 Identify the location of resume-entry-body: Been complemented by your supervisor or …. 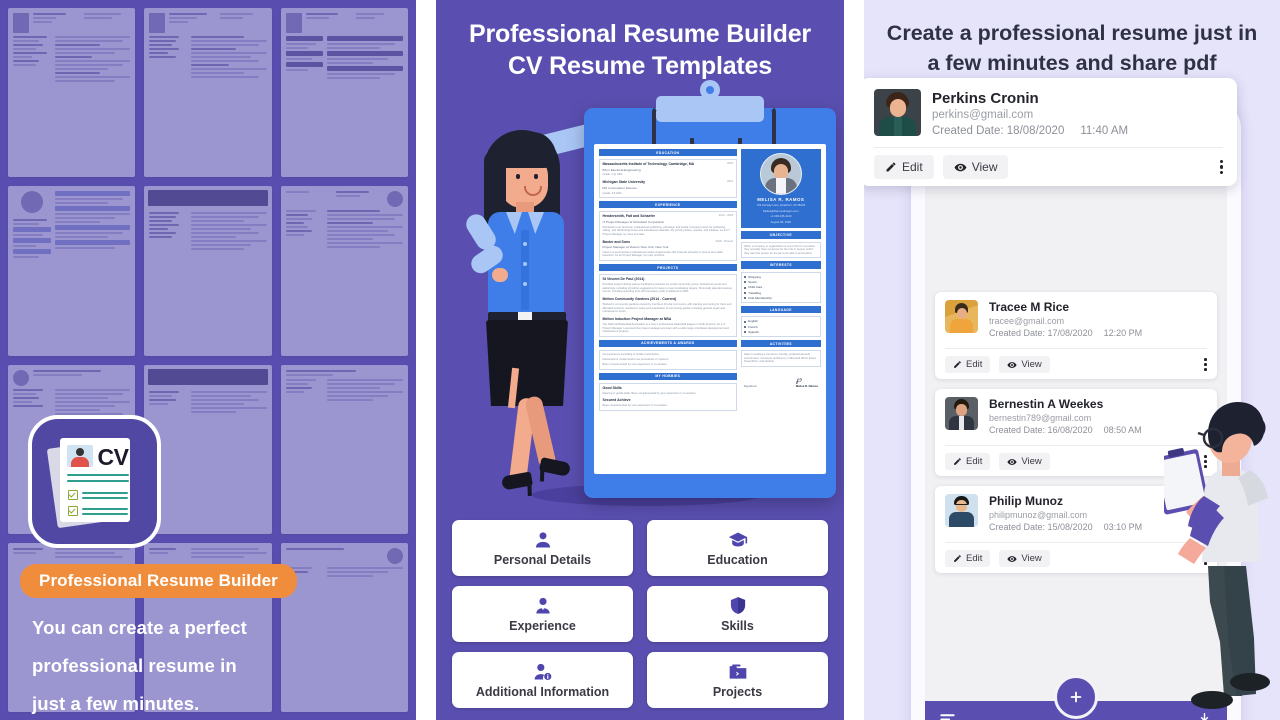
(635, 406).